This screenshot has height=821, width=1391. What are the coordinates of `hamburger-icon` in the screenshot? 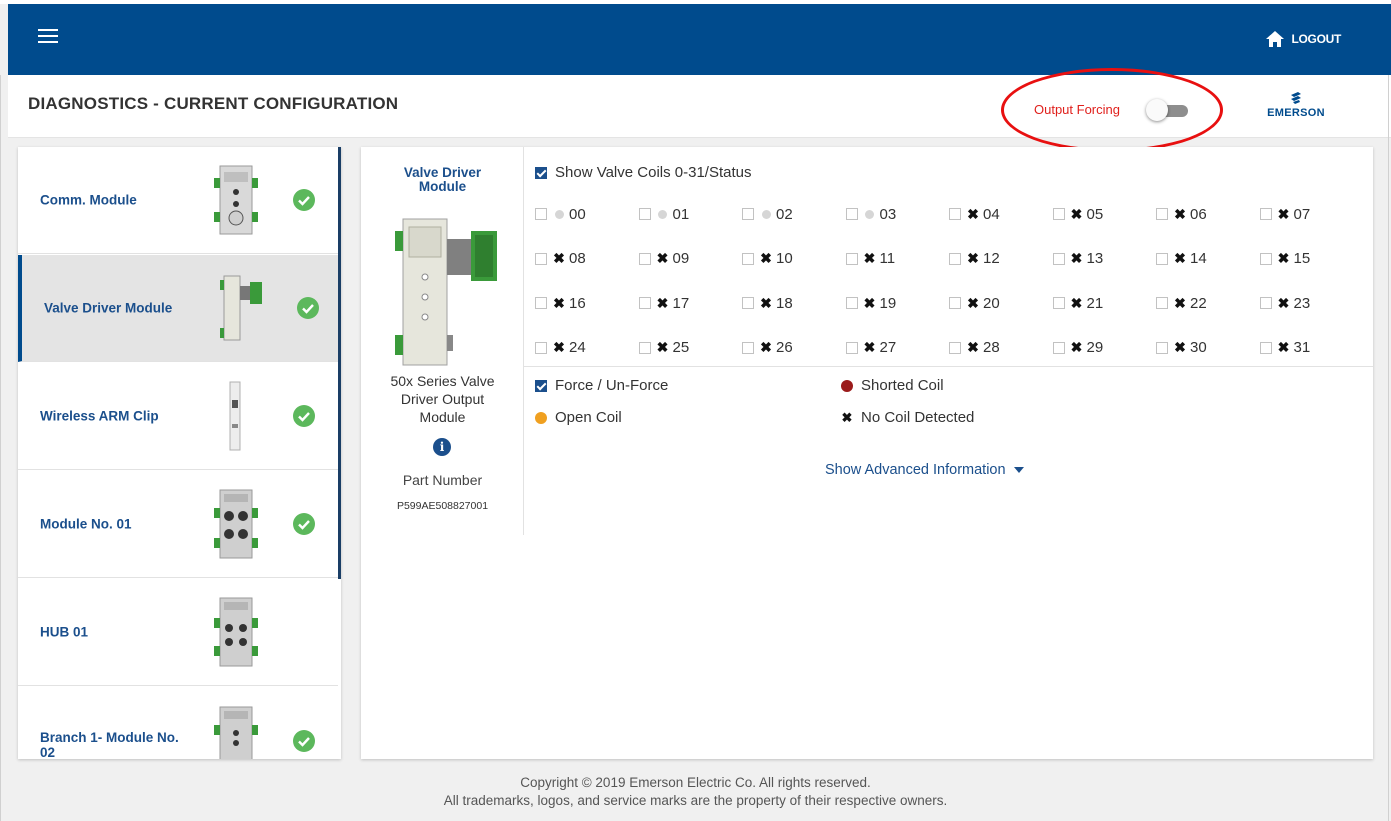 It's located at (48, 37).